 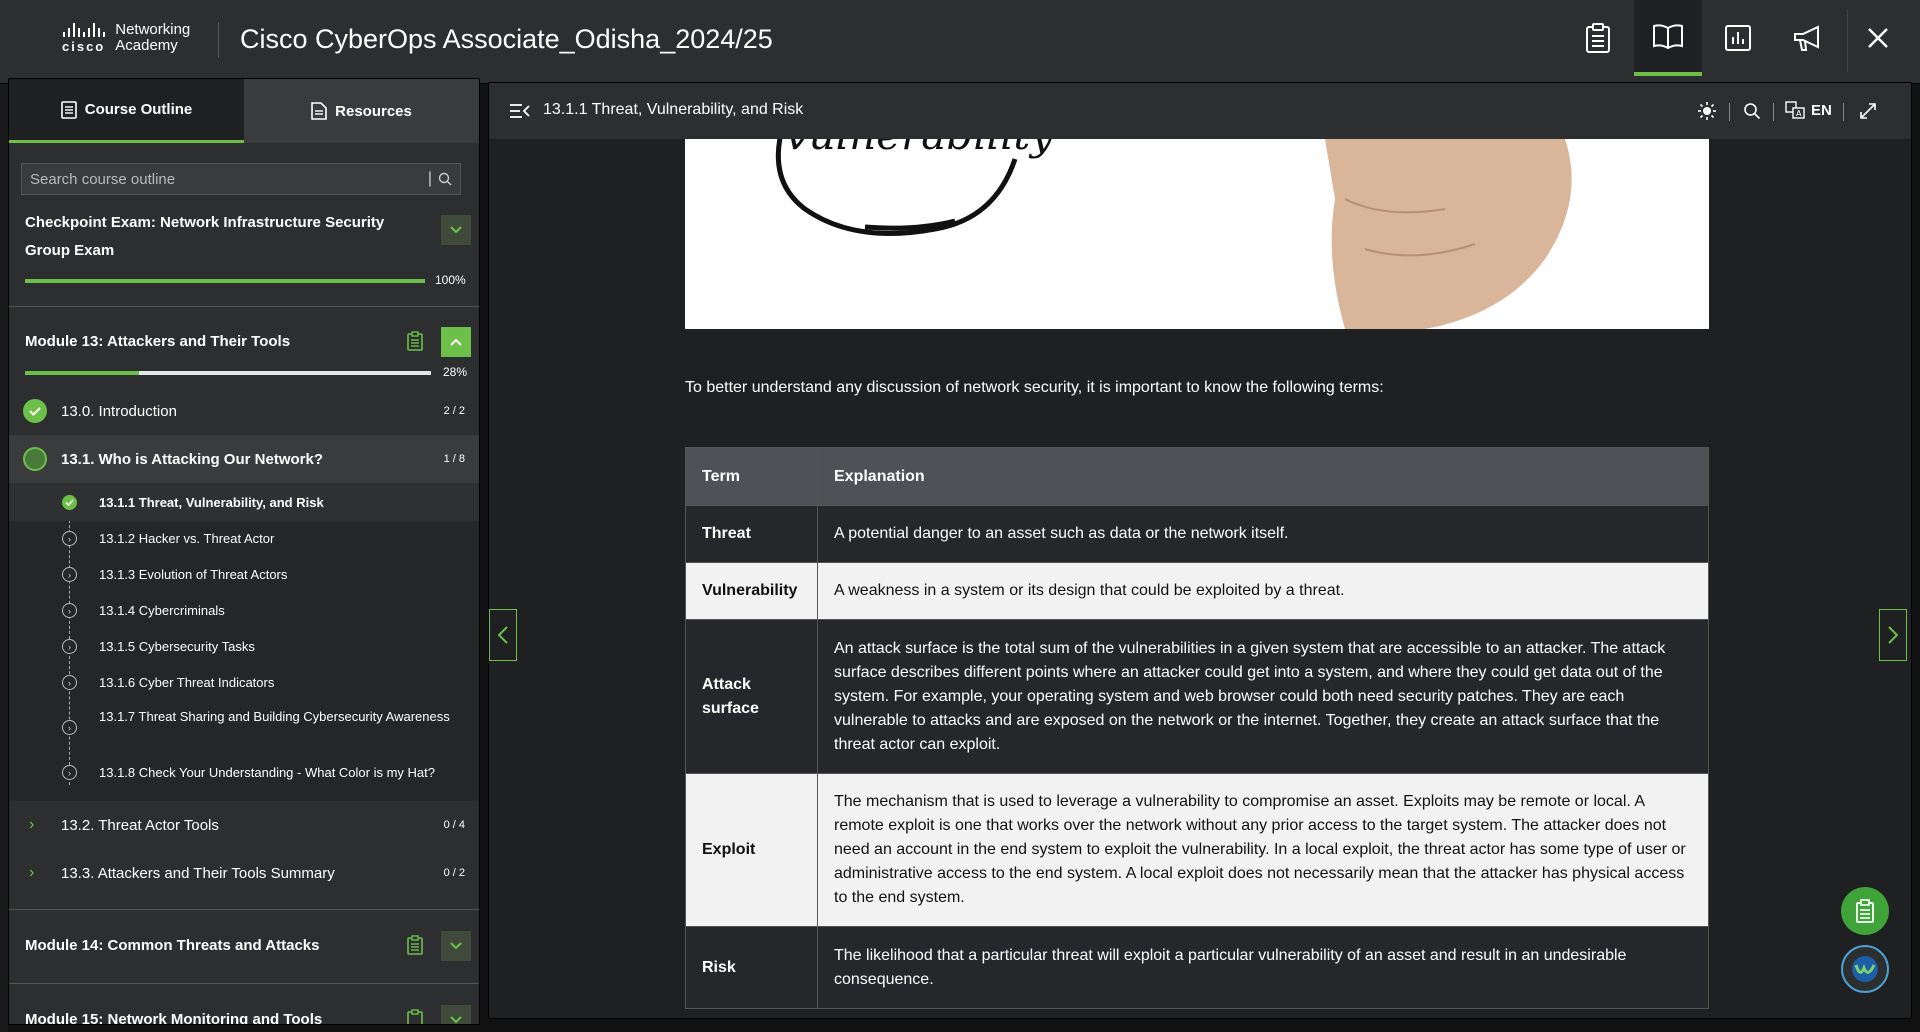 I want to click on module-14-title: Module 14: Common Threats and Attacks, so click(x=172, y=945).